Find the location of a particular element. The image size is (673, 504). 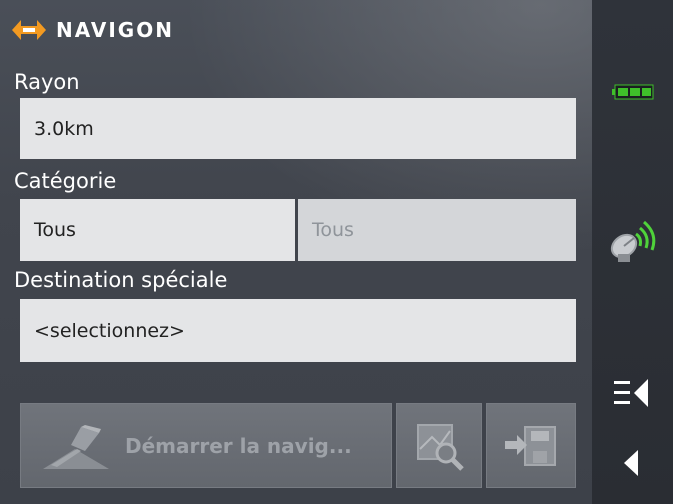

show-on-map-button is located at coordinates (439, 445).